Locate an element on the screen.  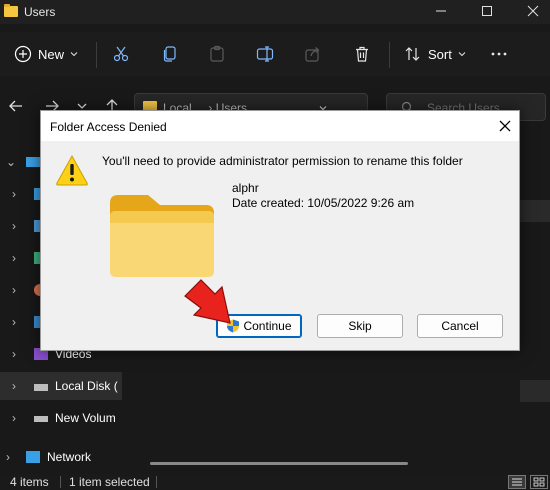
skip-button: Skip is located at coordinates (360, 326).